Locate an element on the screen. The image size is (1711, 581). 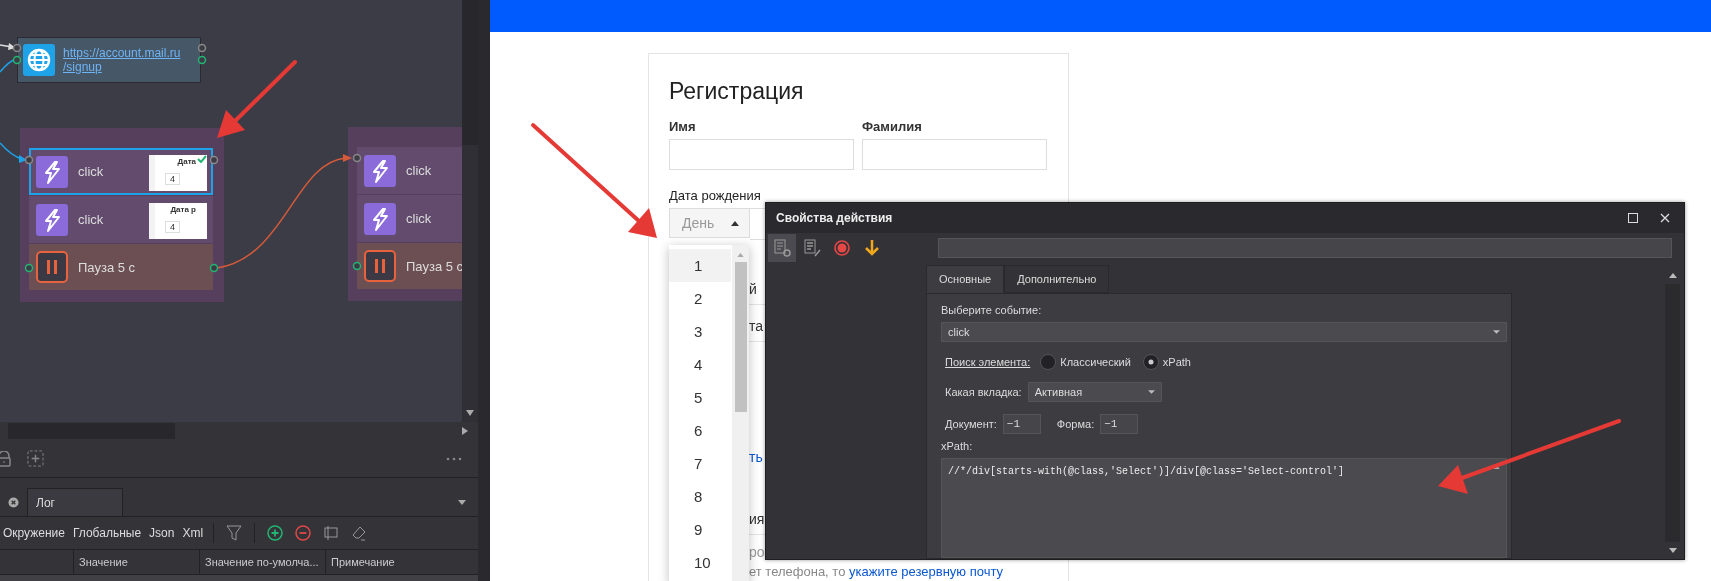
scroll-right-icon is located at coordinates (465, 431).